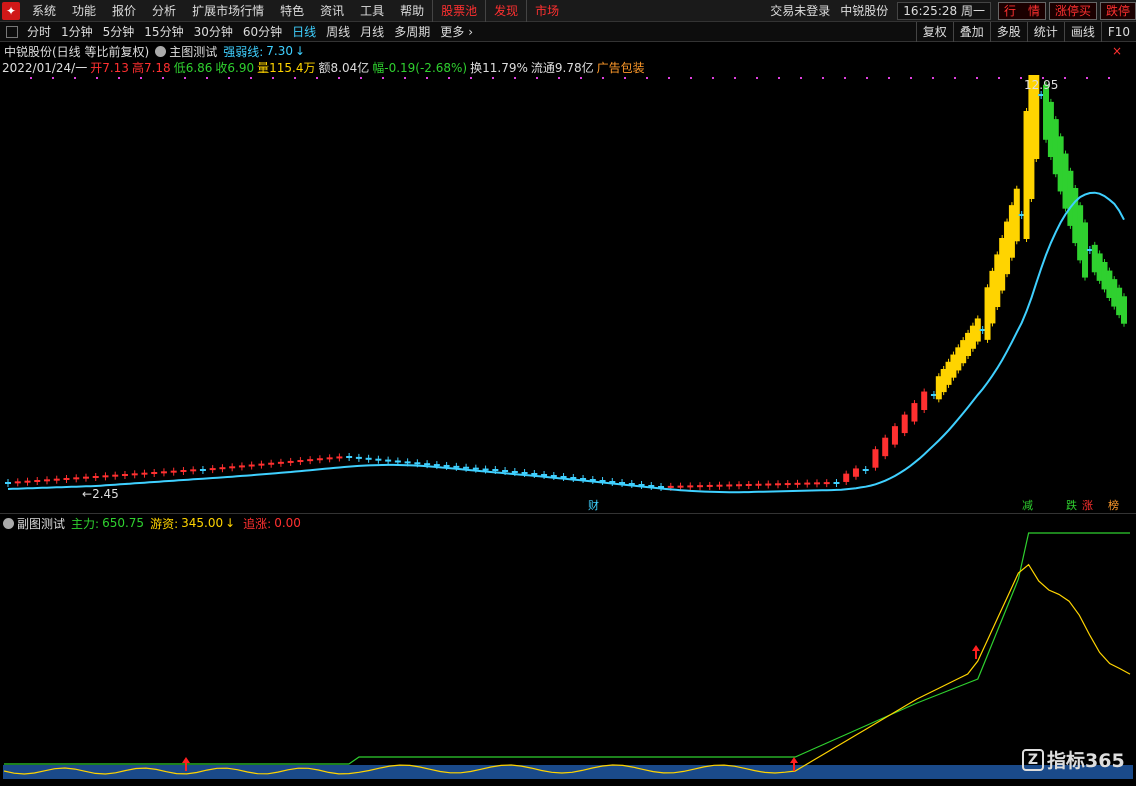  What do you see at coordinates (262, 31) in the screenshot?
I see `tab-60min: 60分钟` at bounding box center [262, 31].